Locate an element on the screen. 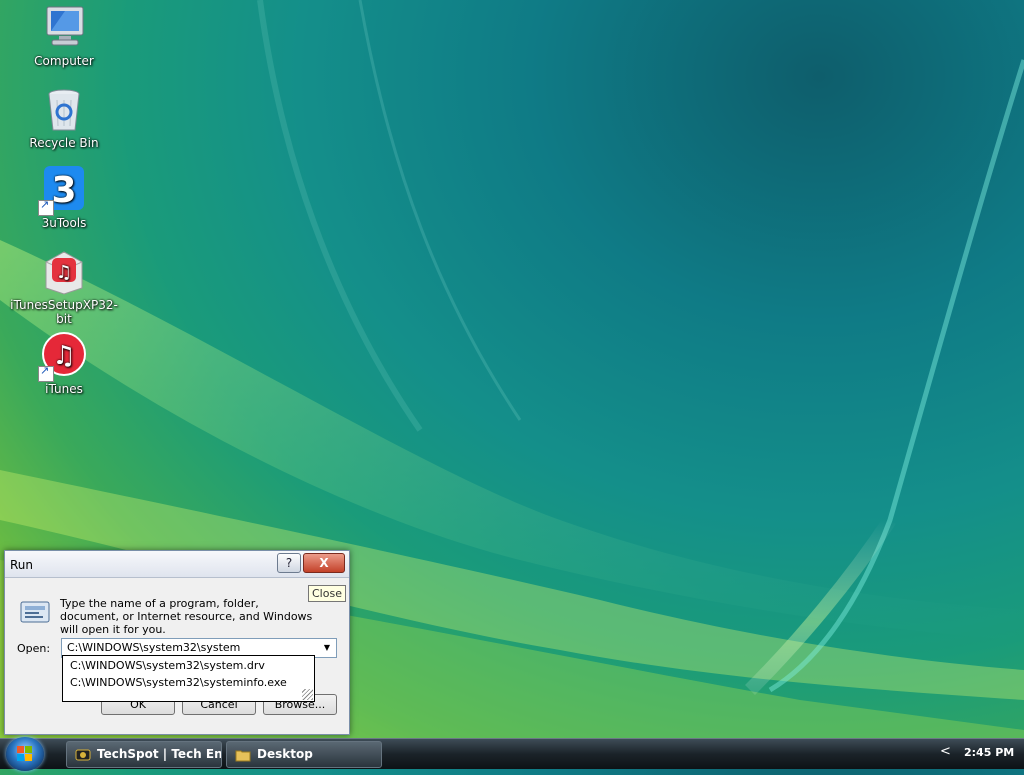  desktop-icon-label: iTunesSetupXP32-bit is located at coordinates (64, 312).